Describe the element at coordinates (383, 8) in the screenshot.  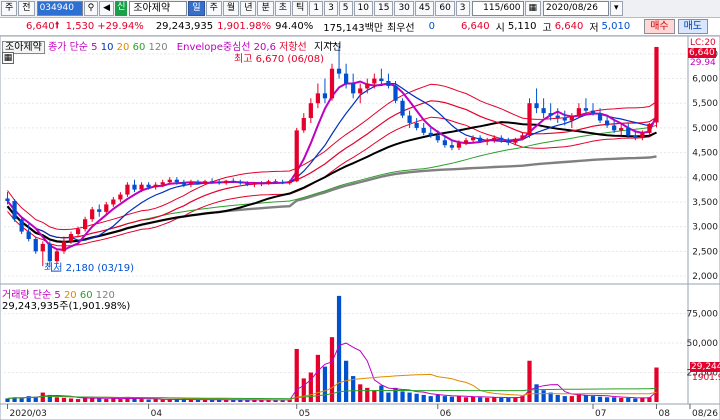
I see `interval-button-4: 15` at that location.